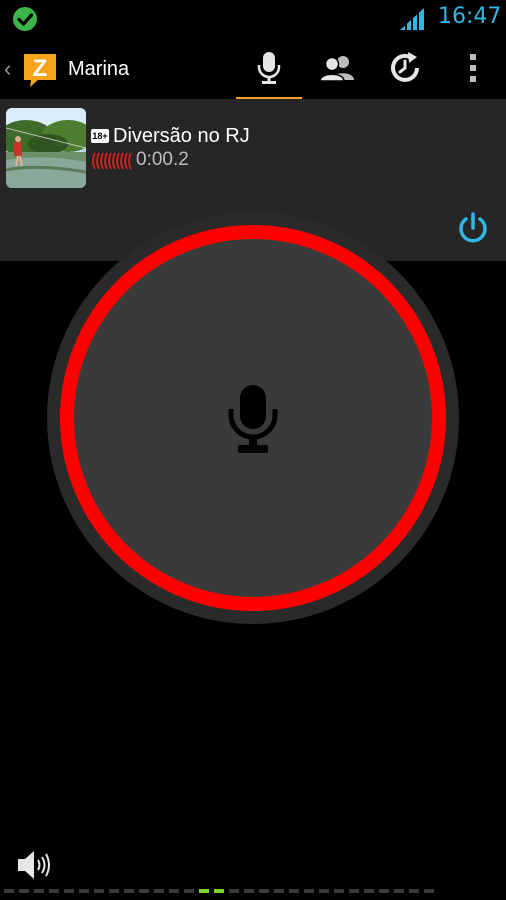 The width and height of the screenshot is (506, 900). I want to click on check-circle-icon, so click(25, 19).